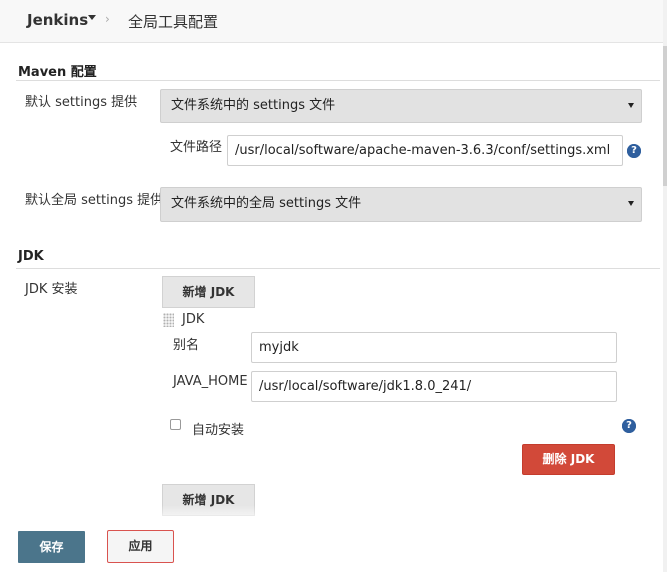  I want to click on global-settings-label: 默认全局 settings 提供, so click(94, 200).